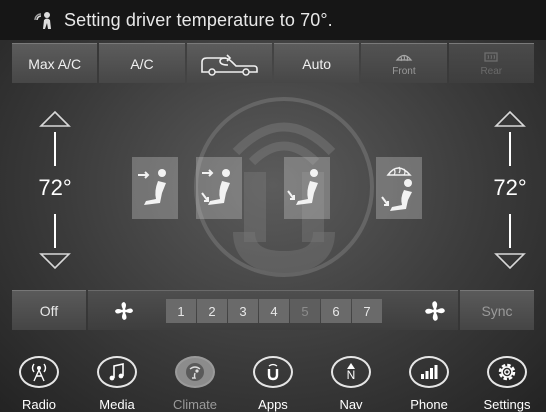 The height and width of the screenshot is (412, 546). Describe the element at coordinates (181, 311) in the screenshot. I see `fan-level-1: 1` at that location.